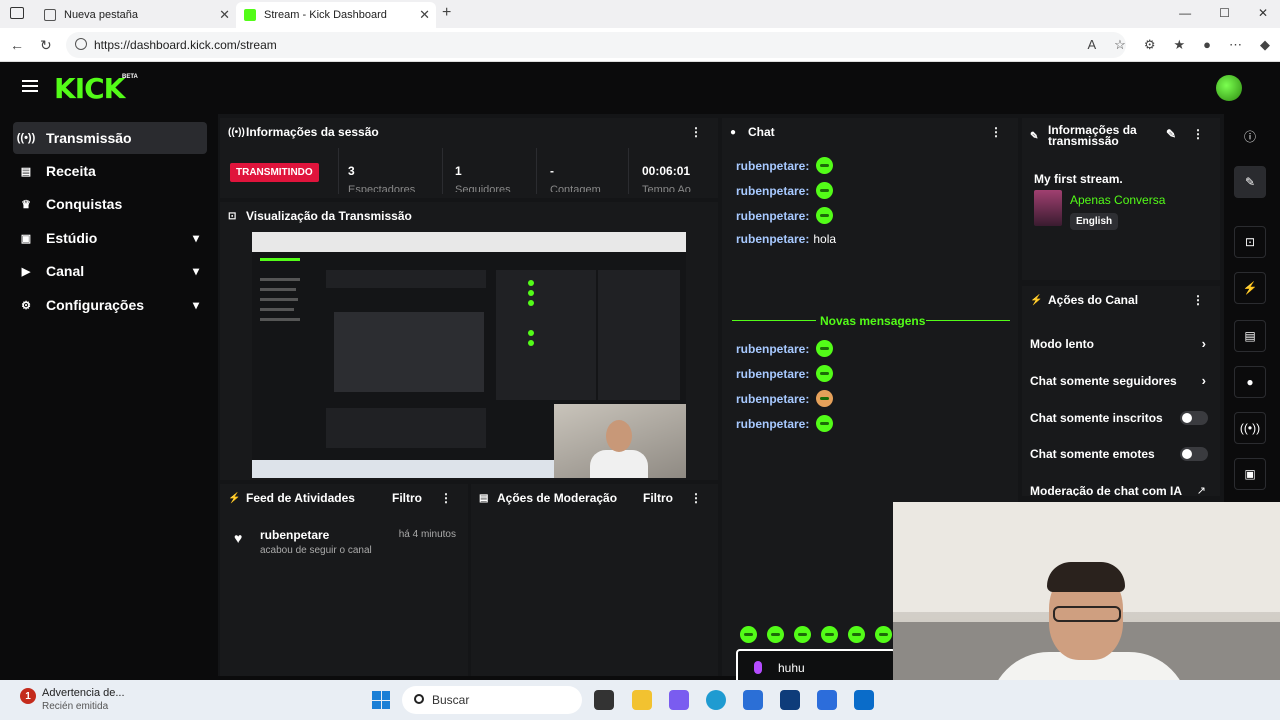 Image resolution: width=1280 pixels, height=720 pixels. I want to click on file-explorer-icon, so click(642, 700).